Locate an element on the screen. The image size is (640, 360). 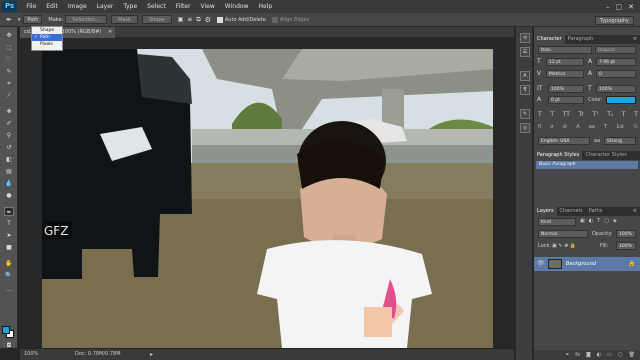
menu-type: Type is located at coordinates (130, 6).